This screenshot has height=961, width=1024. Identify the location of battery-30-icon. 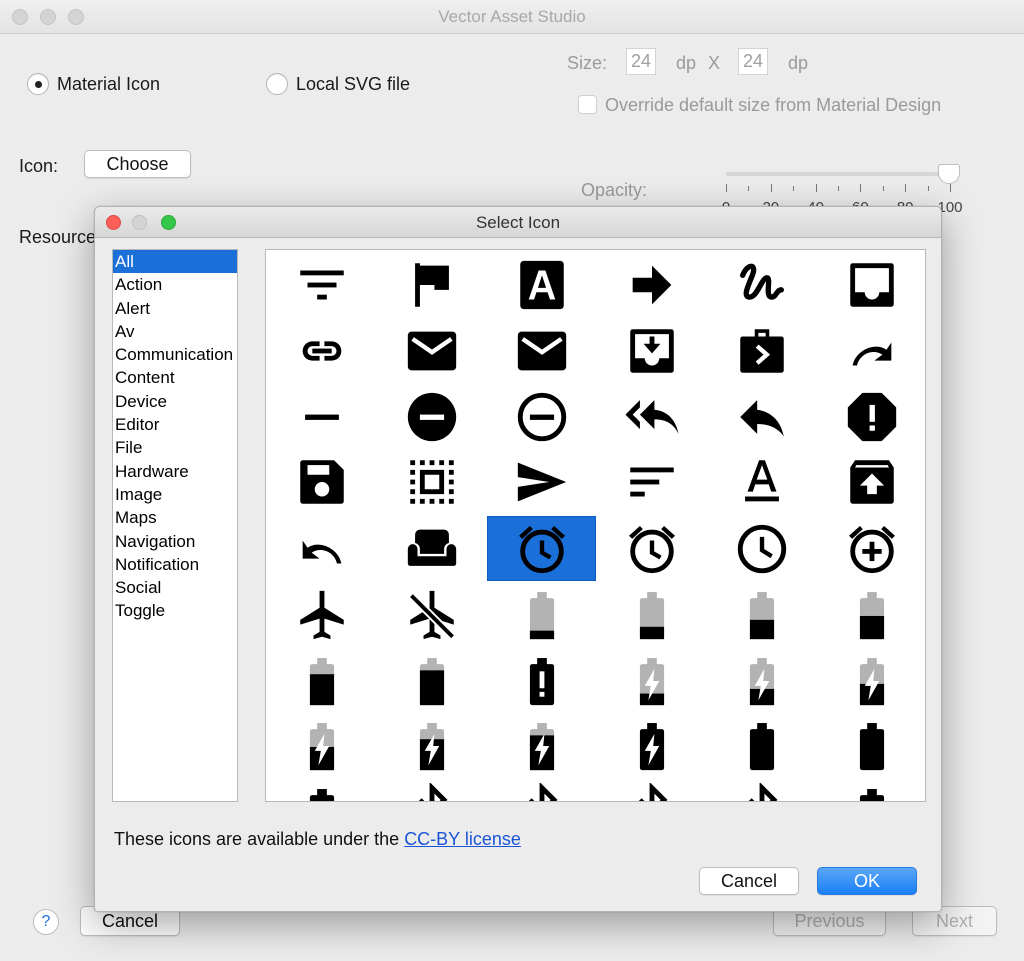
(651, 614).